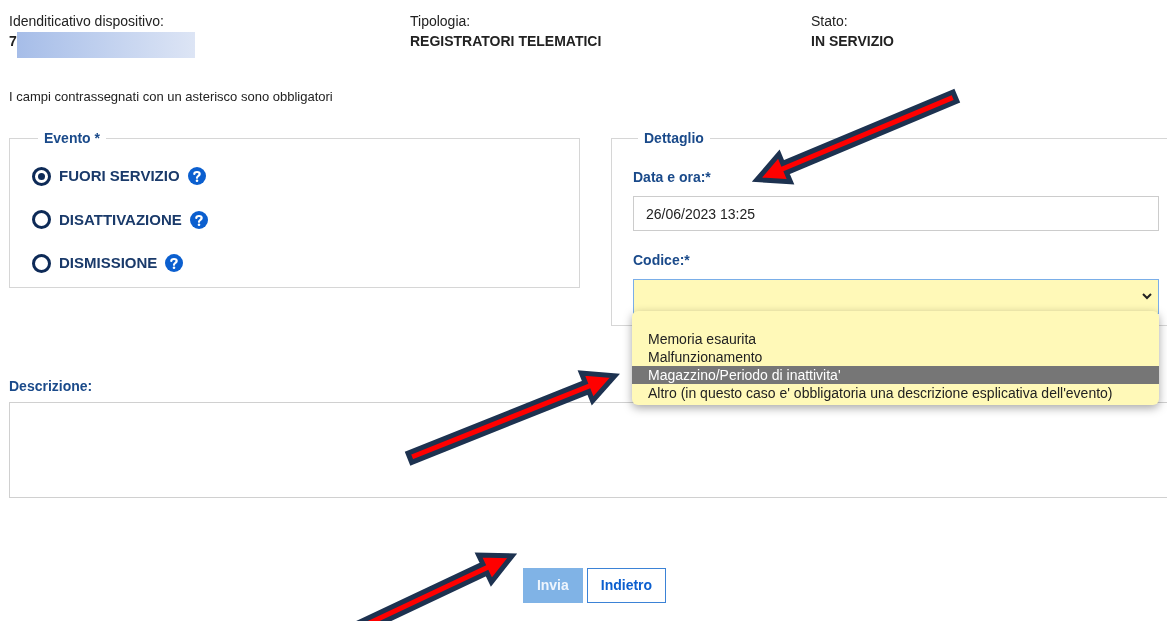 This screenshot has height=621, width=1167. Describe the element at coordinates (895, 375) in the screenshot. I see `dropdown-option: Magazzino/Periodo di inattivita'` at that location.